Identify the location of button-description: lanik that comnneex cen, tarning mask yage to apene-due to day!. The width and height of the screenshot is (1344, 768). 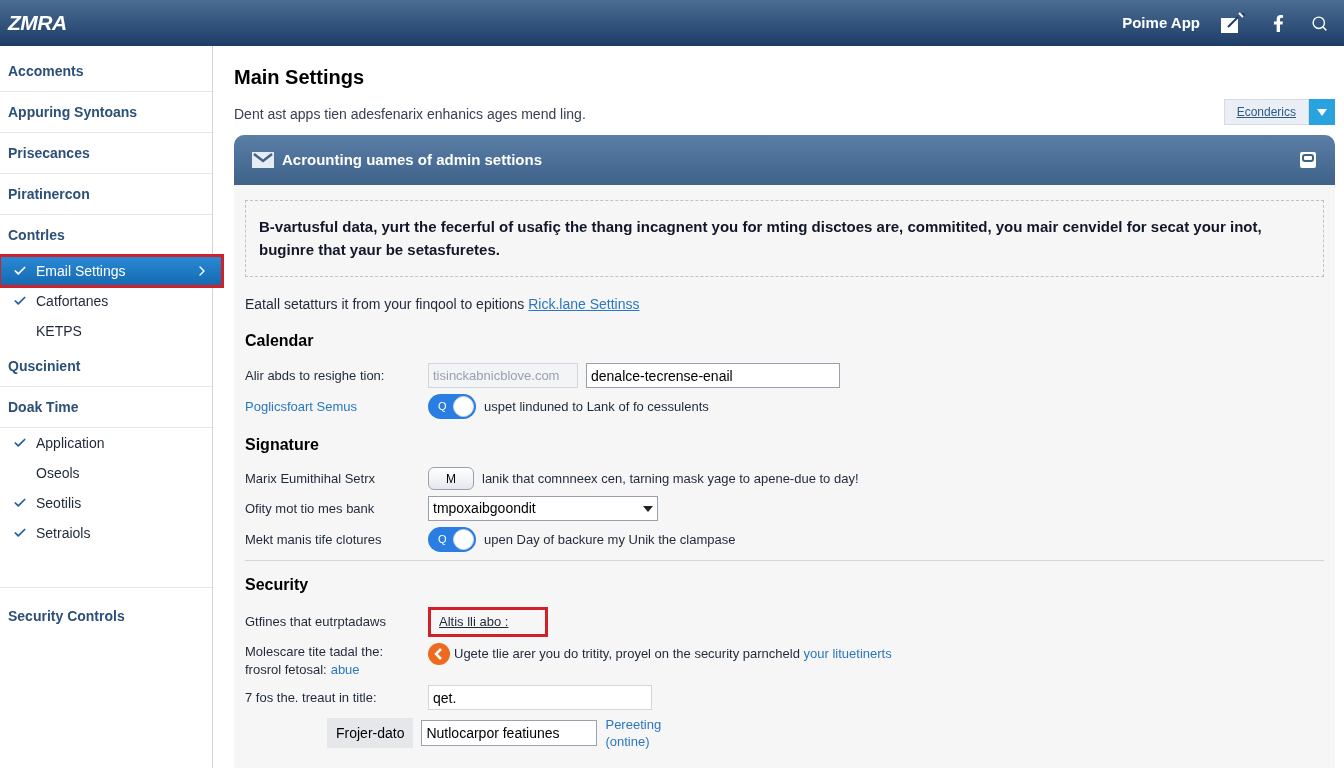
(670, 478).